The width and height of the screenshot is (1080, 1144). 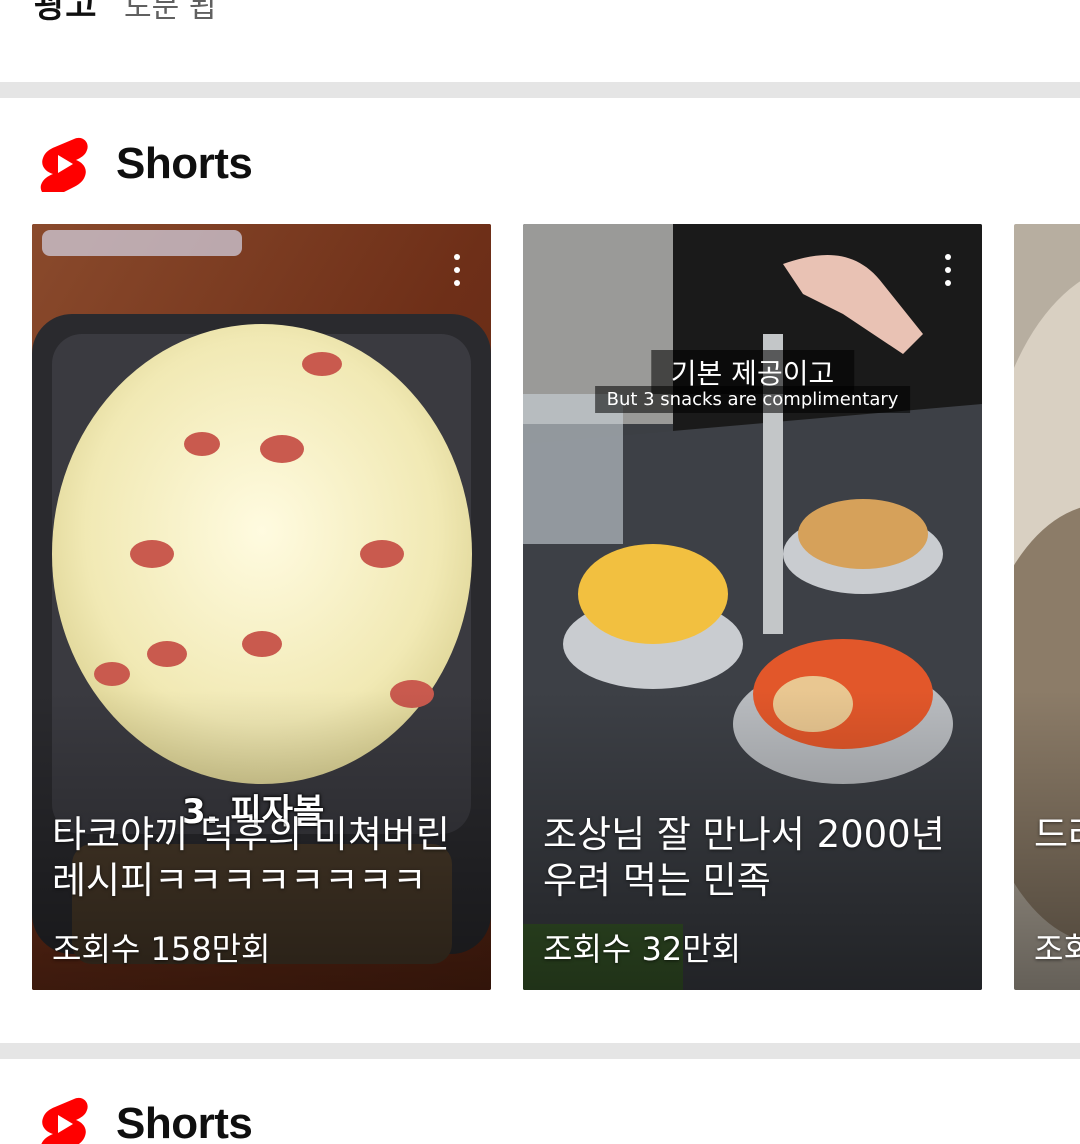 What do you see at coordinates (161, 949) in the screenshot?
I see `short-view-count: 조회수 158만회` at bounding box center [161, 949].